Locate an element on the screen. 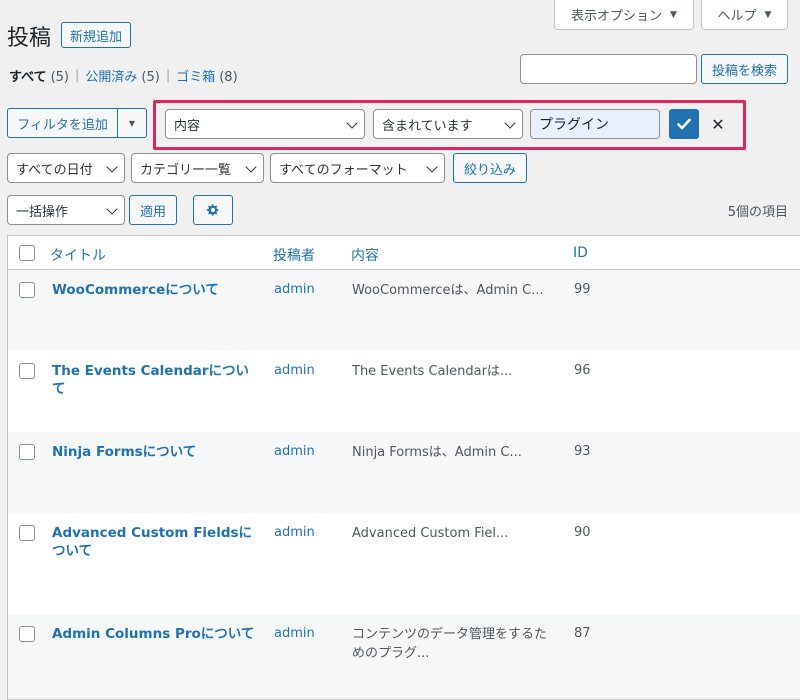 Image resolution: width=800 pixels, height=700 pixels. apply-filter-button is located at coordinates (684, 124).